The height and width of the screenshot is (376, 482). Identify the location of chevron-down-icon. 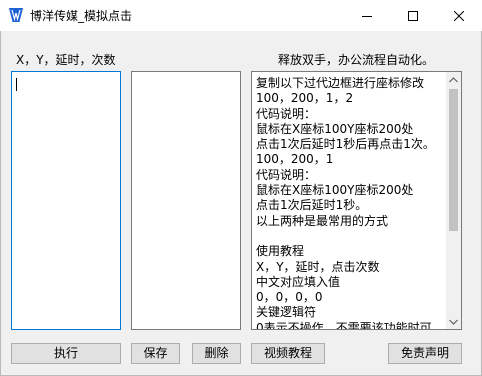
(453, 322).